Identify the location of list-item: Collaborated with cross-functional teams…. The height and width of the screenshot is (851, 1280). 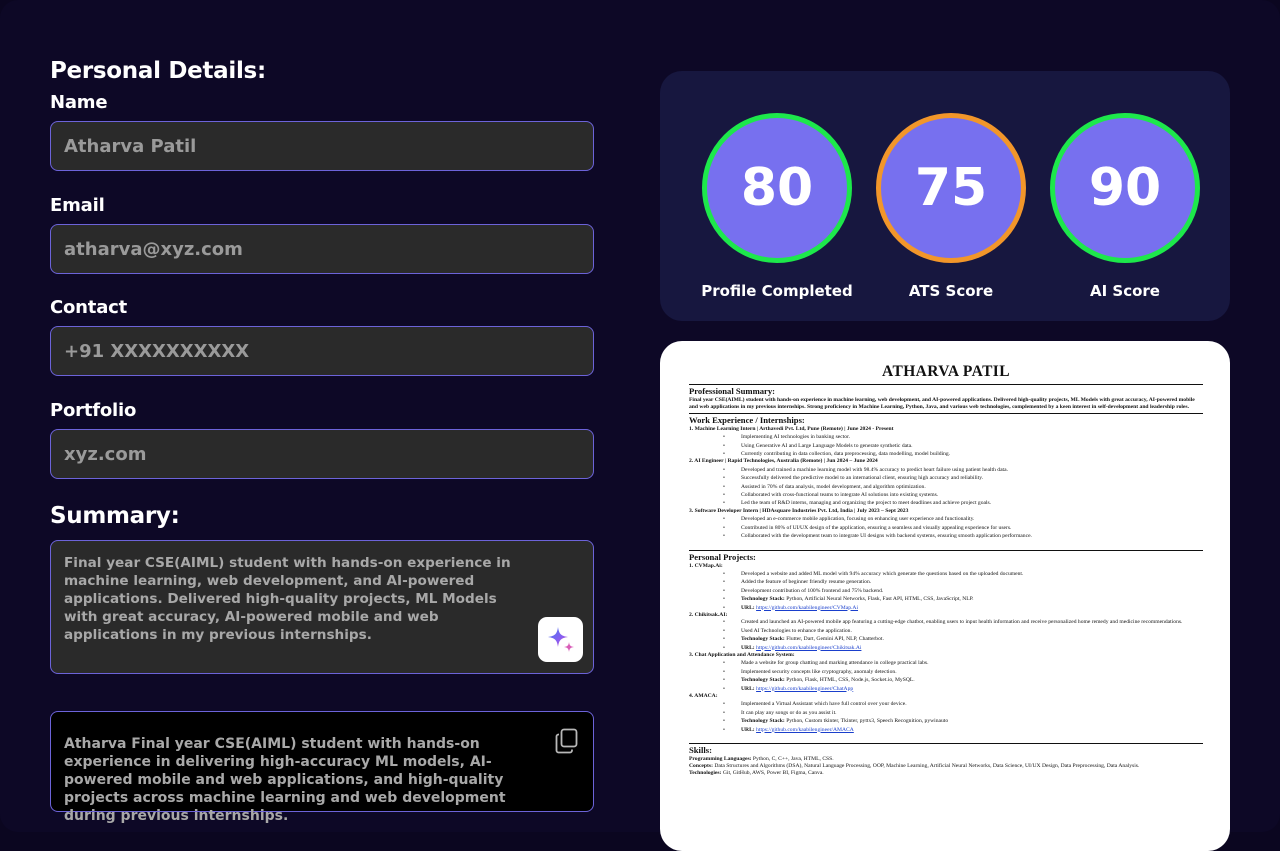
(963, 495).